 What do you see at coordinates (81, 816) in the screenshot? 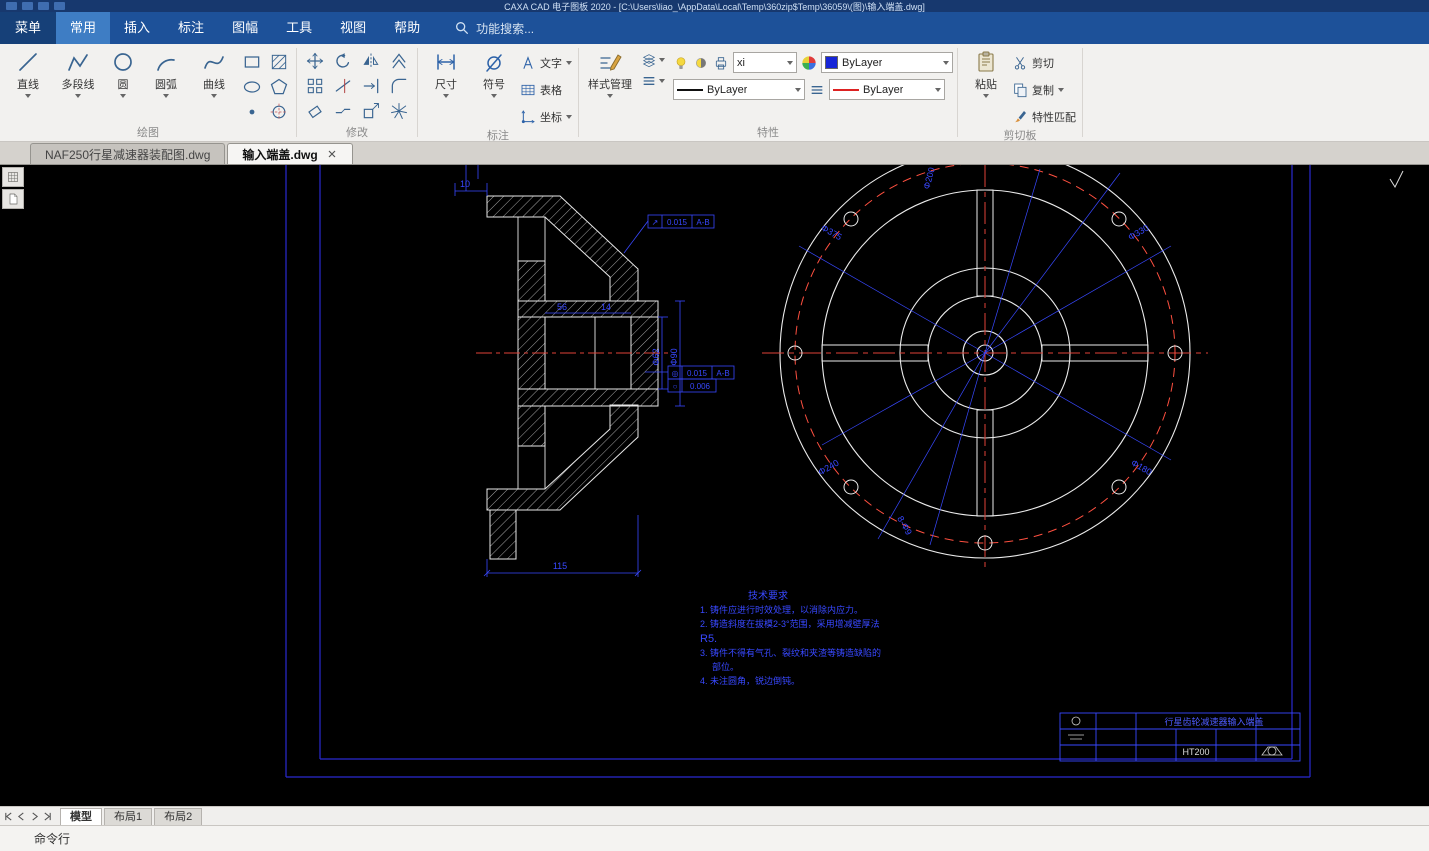
I see `model-tab: 模型` at bounding box center [81, 816].